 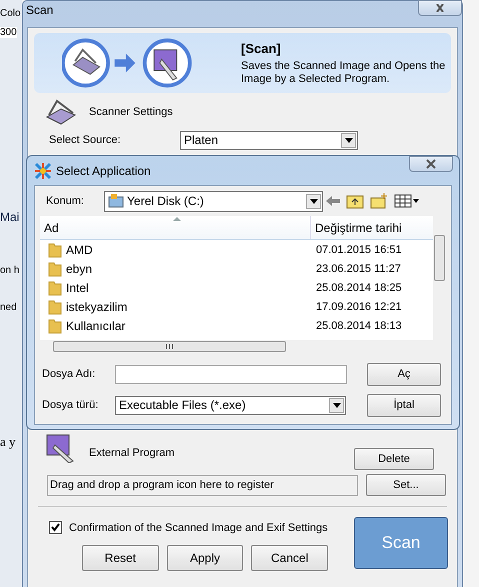 I want to click on modified-date: 17.09.2016 12:21, so click(x=358, y=306).